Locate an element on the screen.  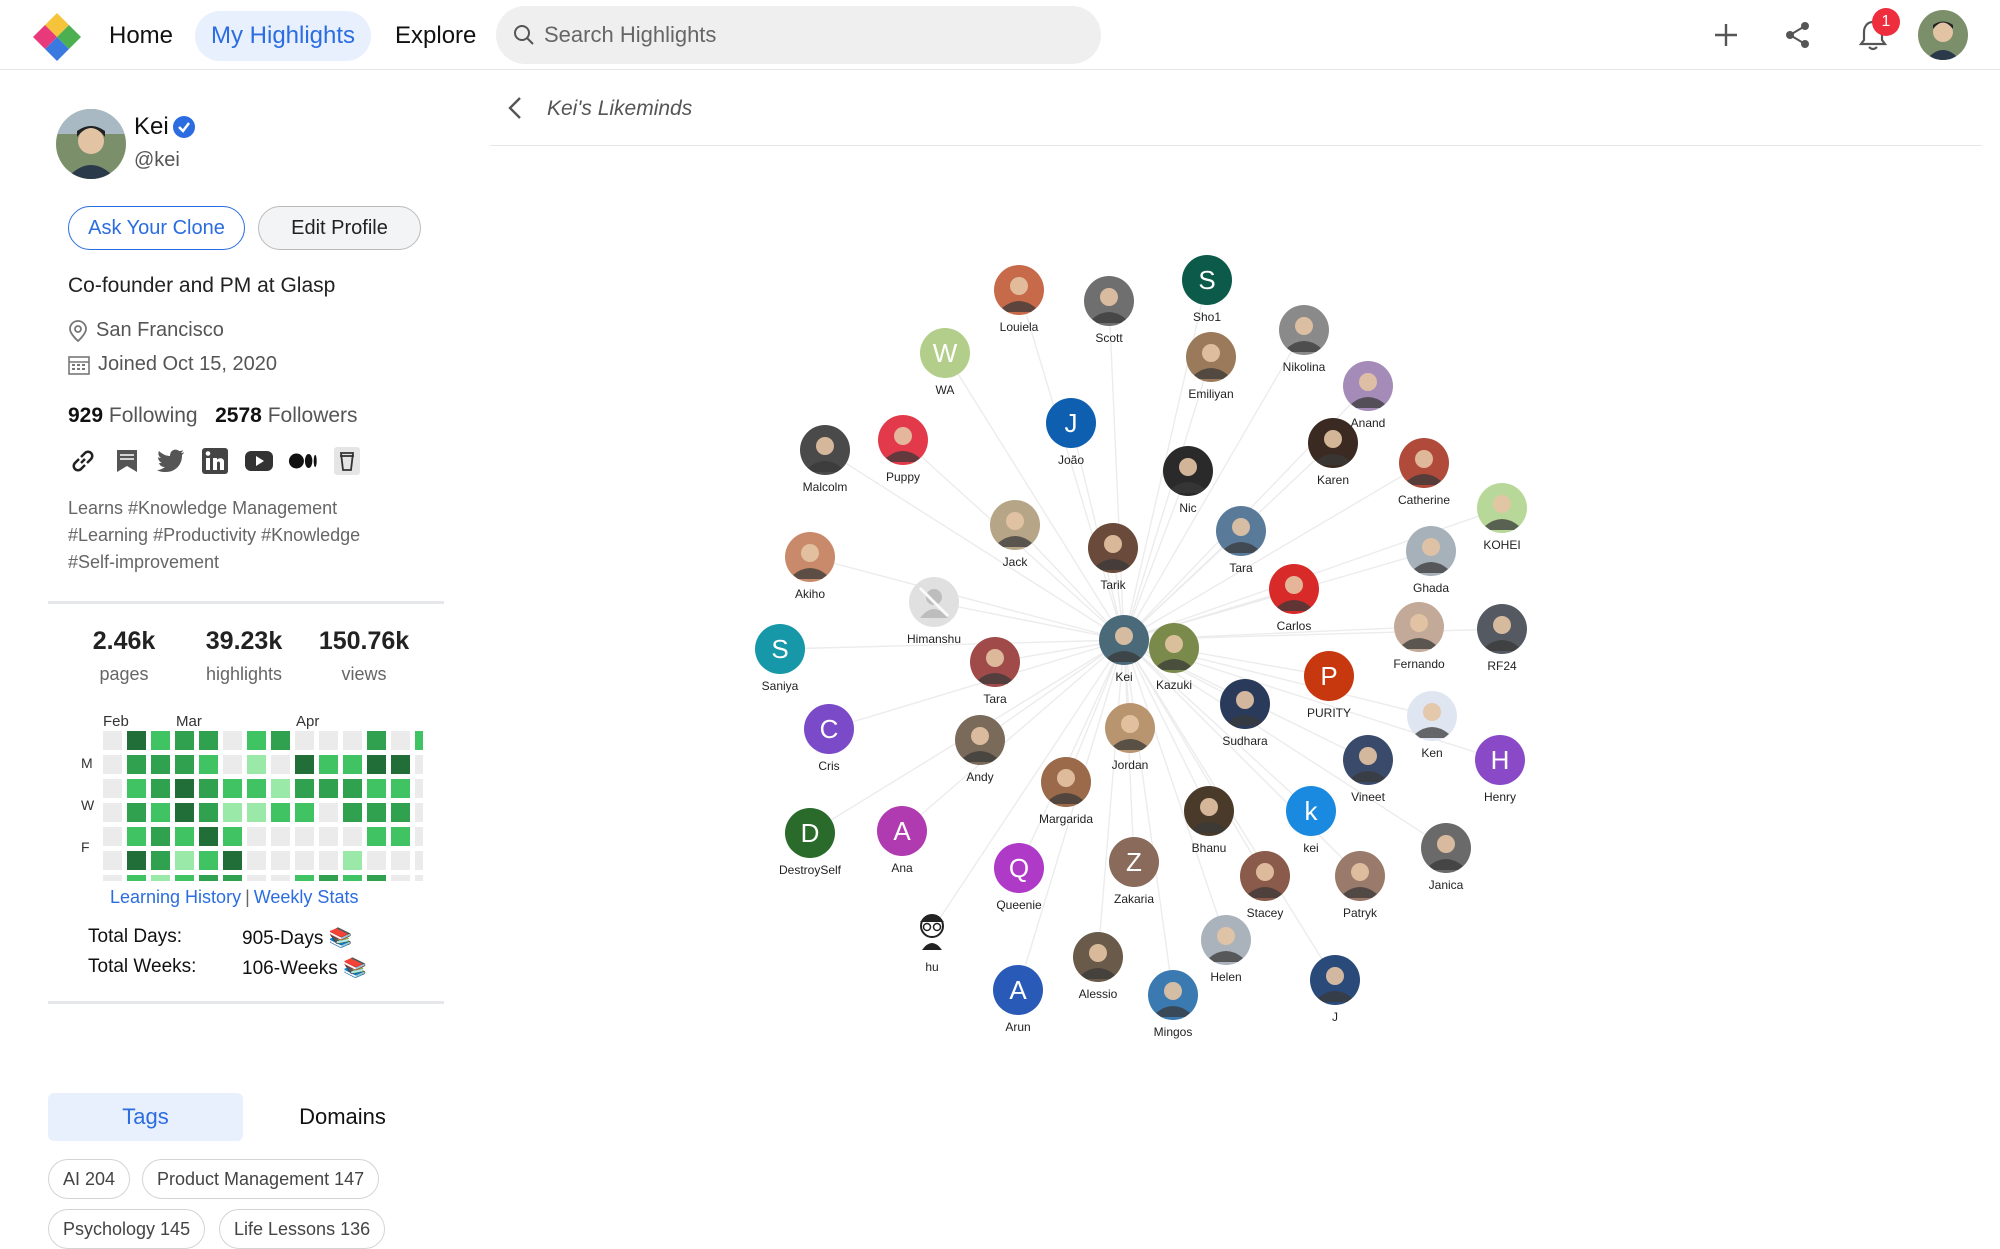
graph-node: Q Queenie is located at coordinates (1019, 877).